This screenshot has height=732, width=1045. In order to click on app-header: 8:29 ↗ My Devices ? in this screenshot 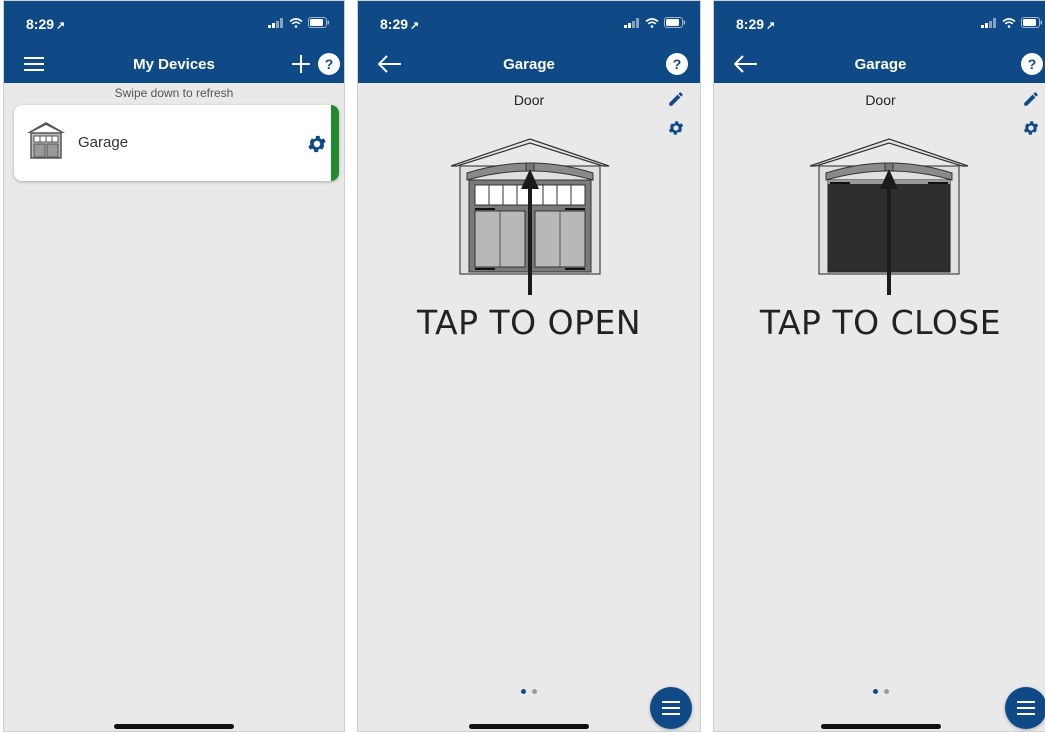, I will do `click(174, 42)`.